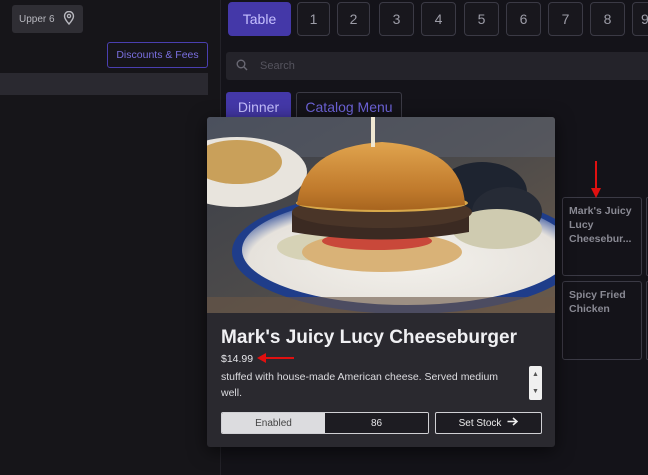  I want to click on tab-2: 2, so click(353, 19).